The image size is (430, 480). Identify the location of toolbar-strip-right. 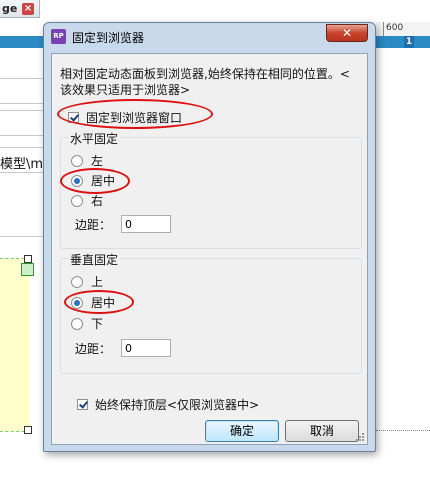
(403, 42).